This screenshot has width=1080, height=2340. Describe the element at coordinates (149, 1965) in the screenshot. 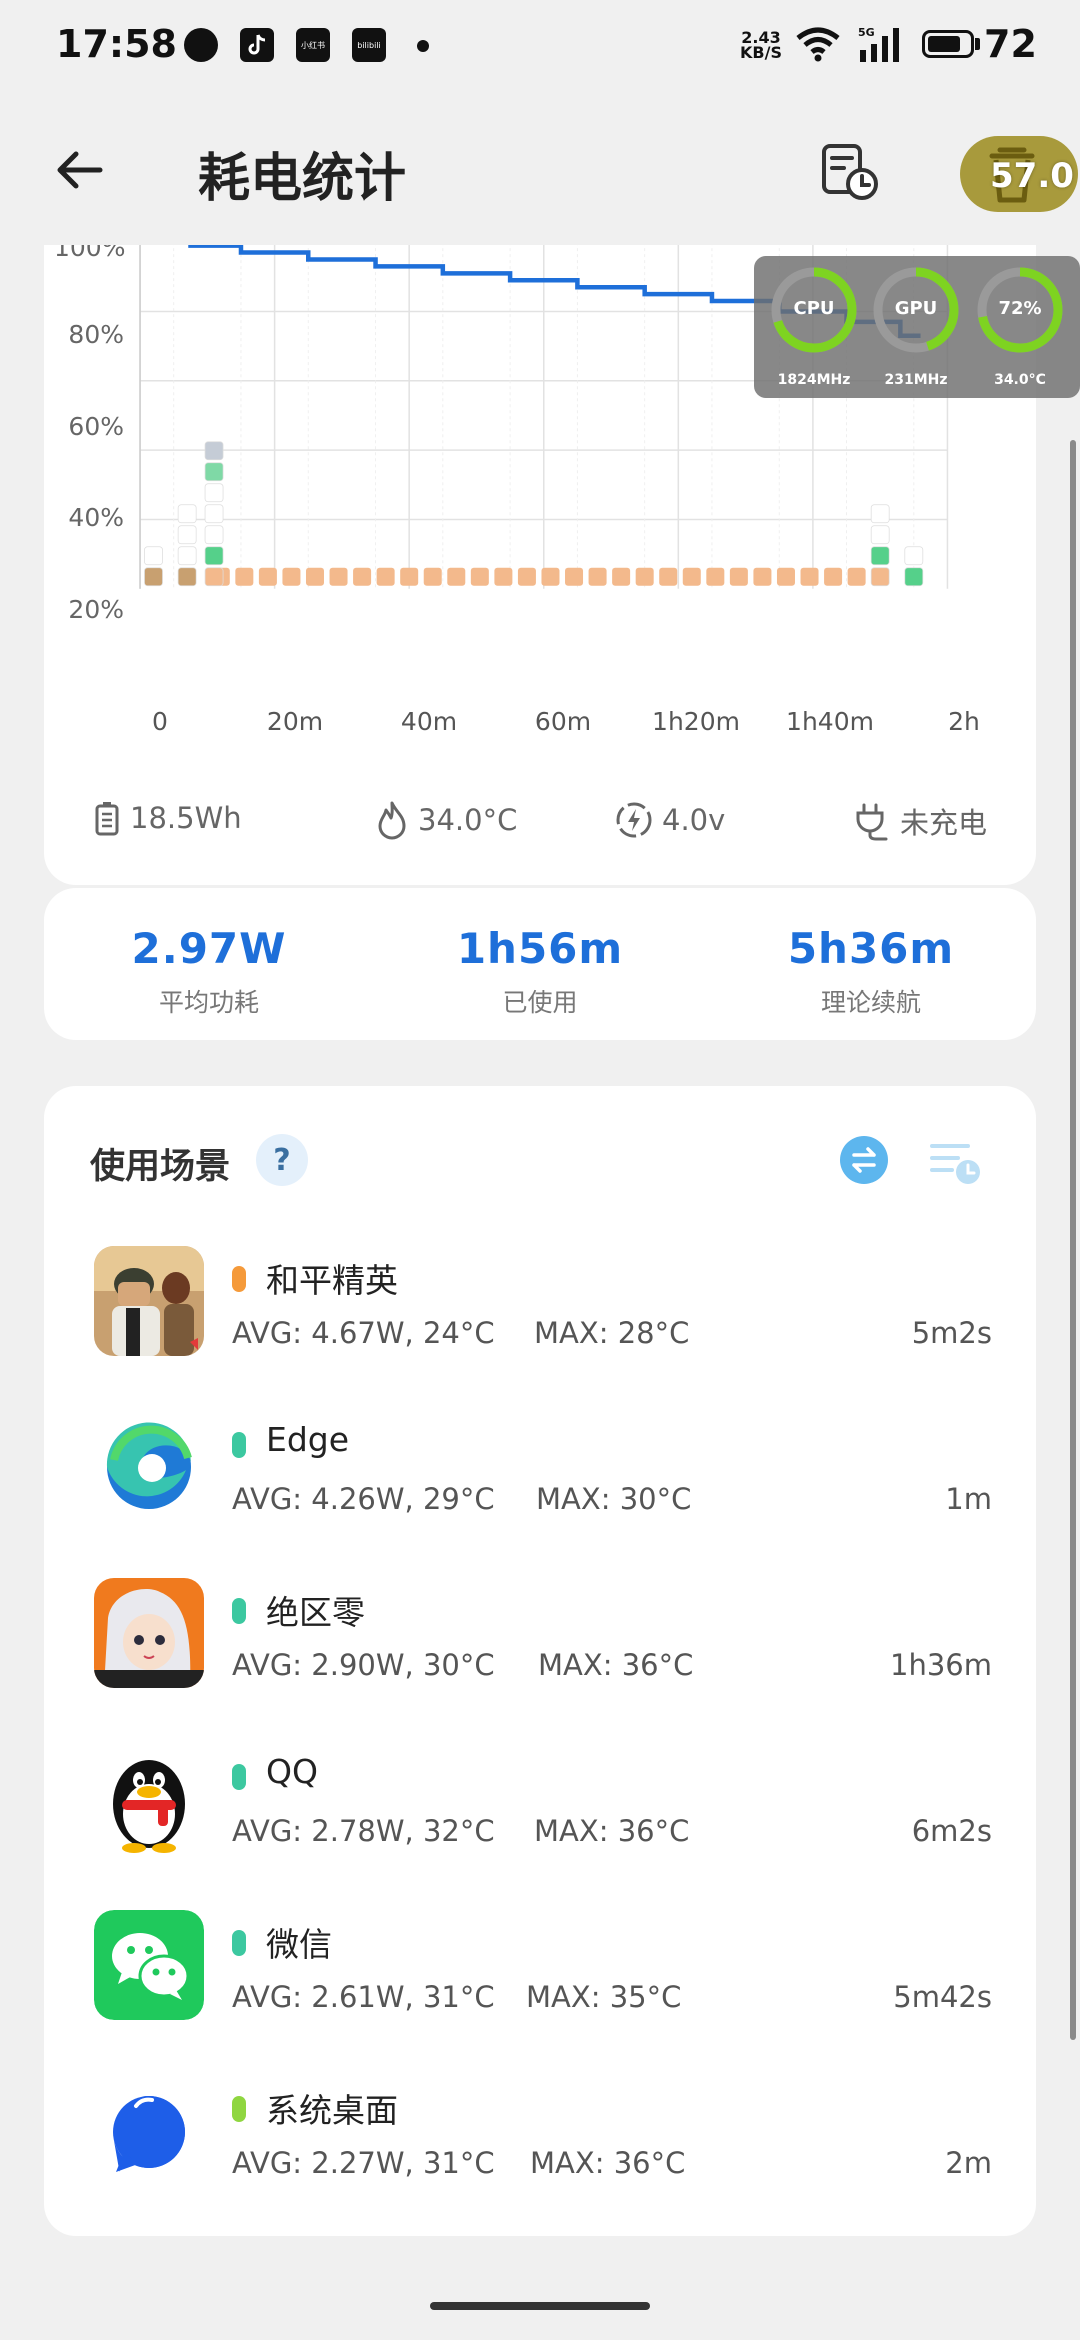

I see `wechat-icon` at that location.